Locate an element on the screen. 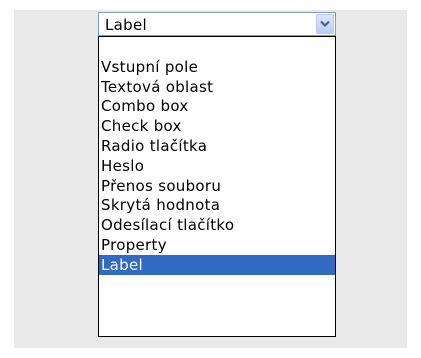  list-item-password: Heslo is located at coordinates (217, 166).